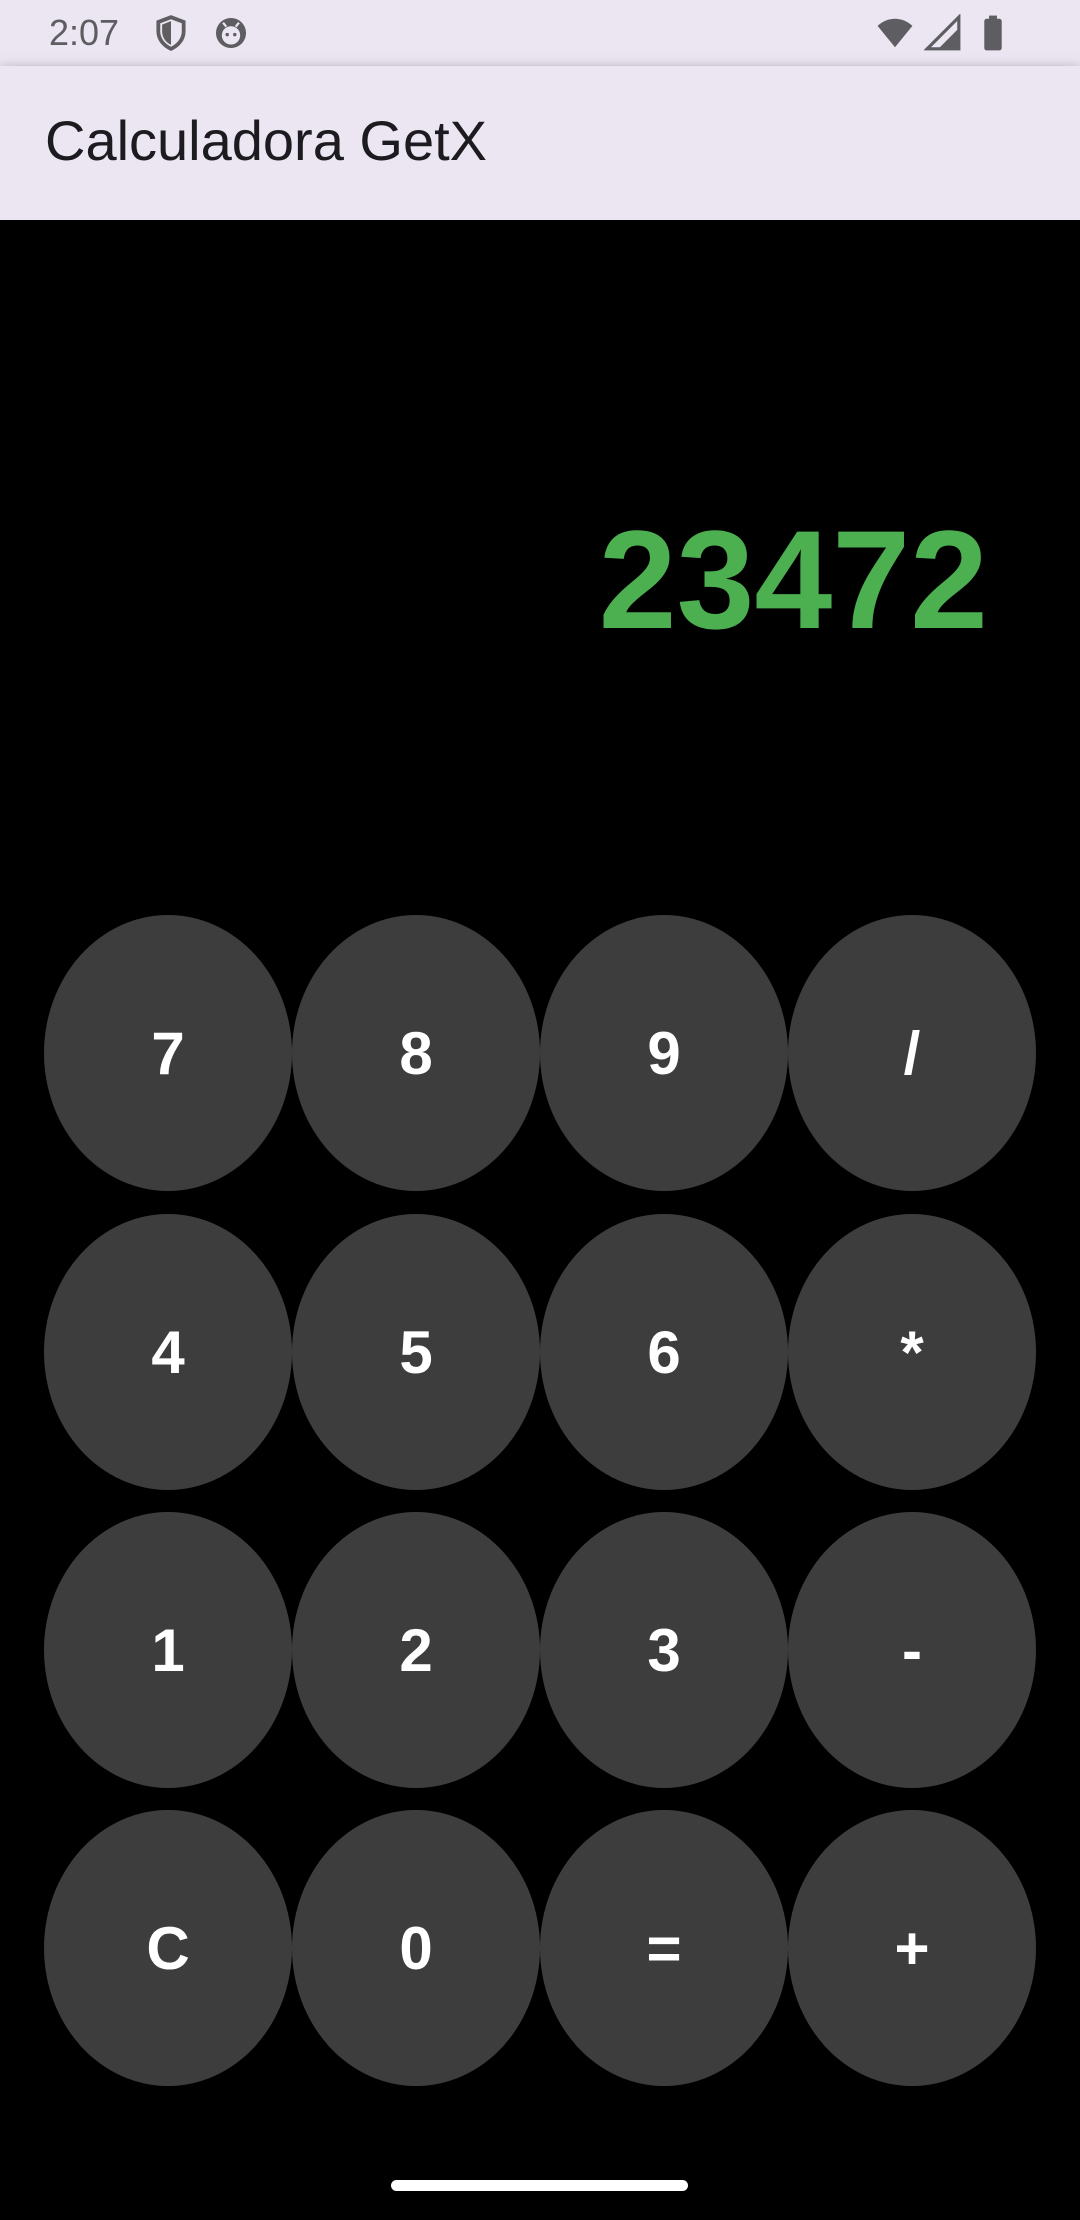 The height and width of the screenshot is (2220, 1080). Describe the element at coordinates (664, 1650) in the screenshot. I see `key-3: 3` at that location.